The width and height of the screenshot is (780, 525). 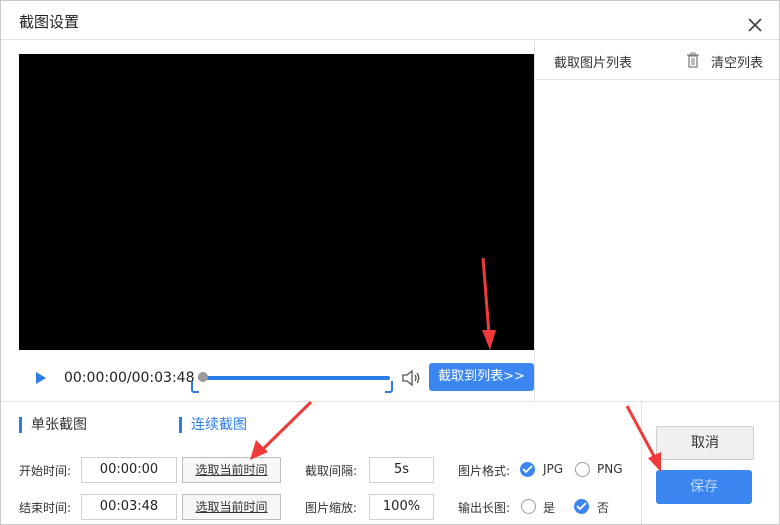 What do you see at coordinates (45, 508) in the screenshot?
I see `end-time-label: 结束时间:` at bounding box center [45, 508].